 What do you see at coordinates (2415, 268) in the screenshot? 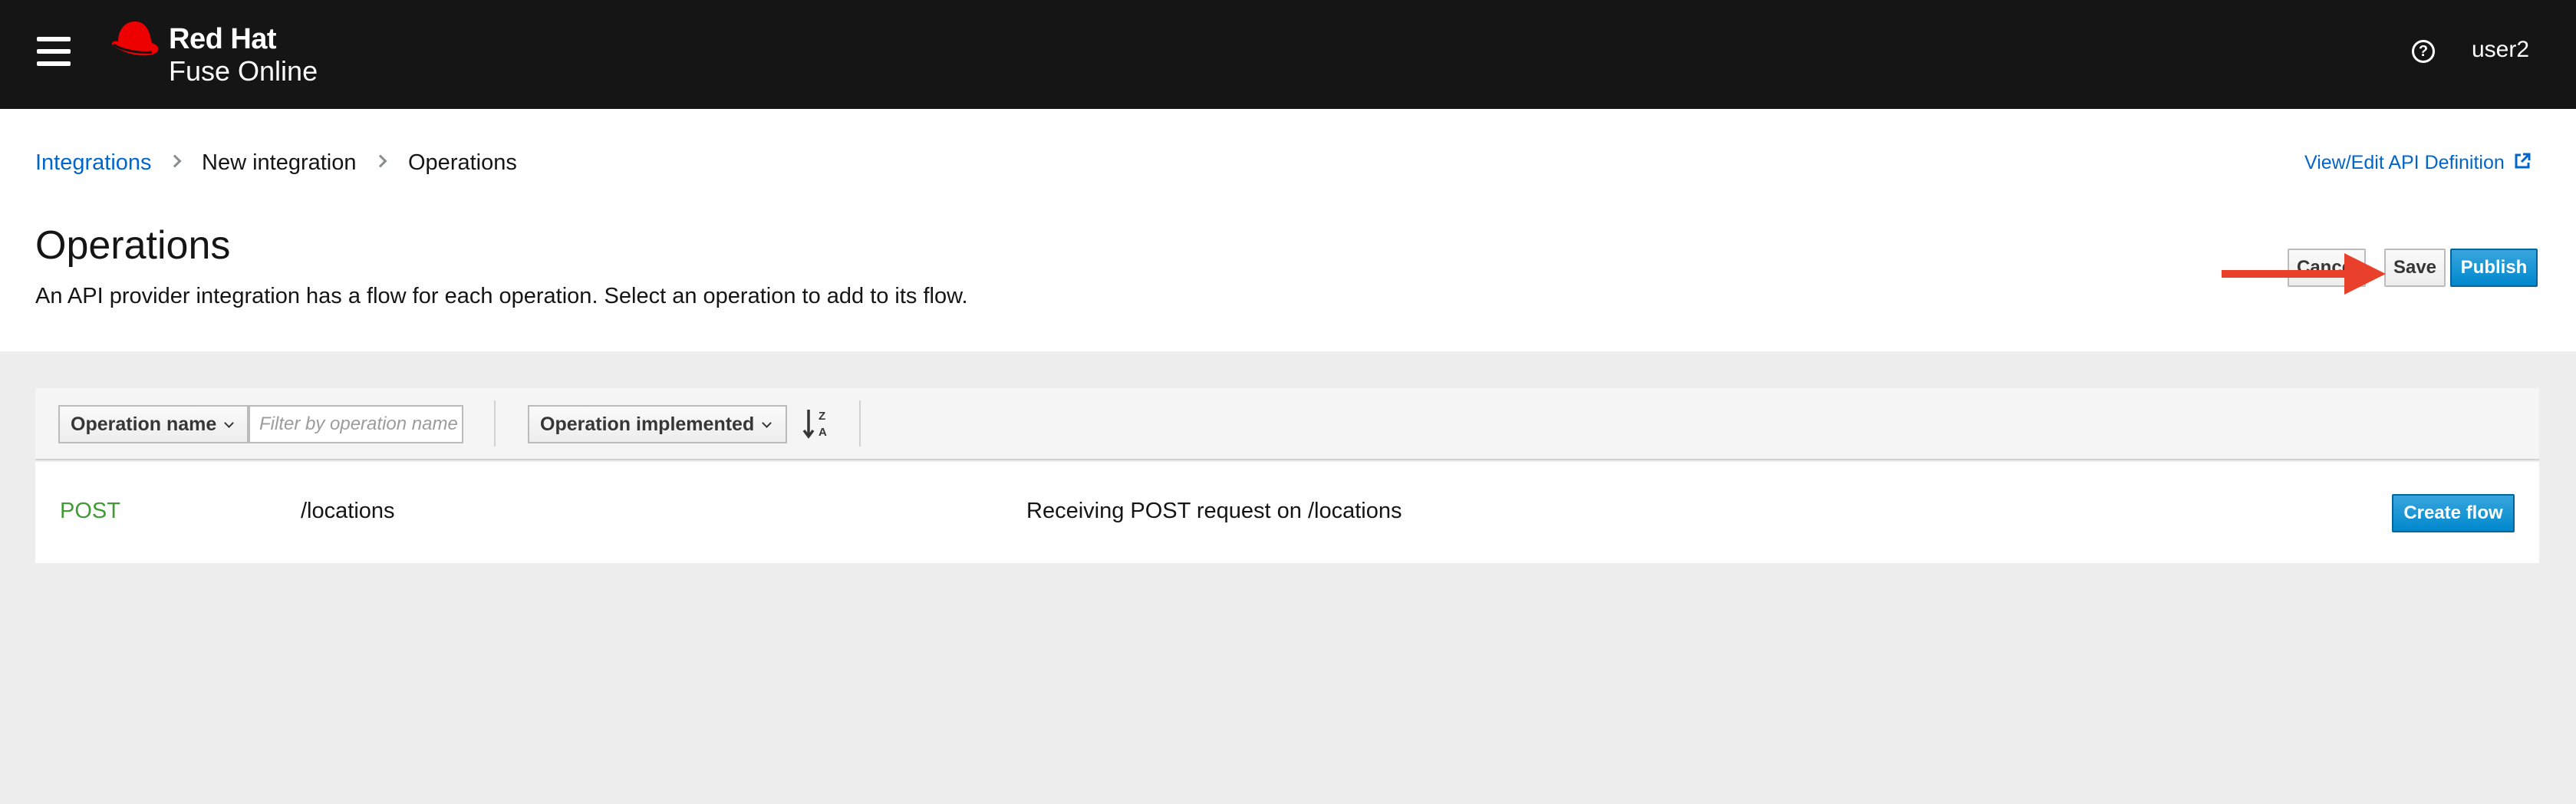
I see `save-button: Save` at bounding box center [2415, 268].